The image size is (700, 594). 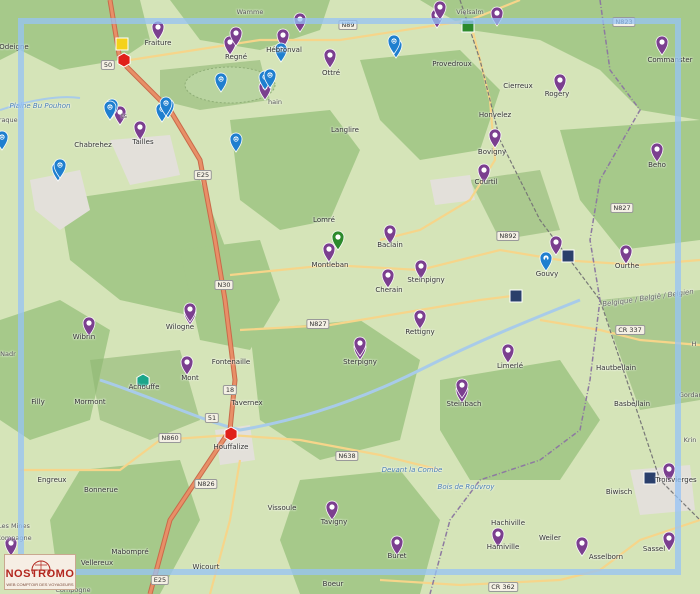 What do you see at coordinates (206, 567) in the screenshot?
I see `place-label-wicourt: Wicourt` at bounding box center [206, 567].